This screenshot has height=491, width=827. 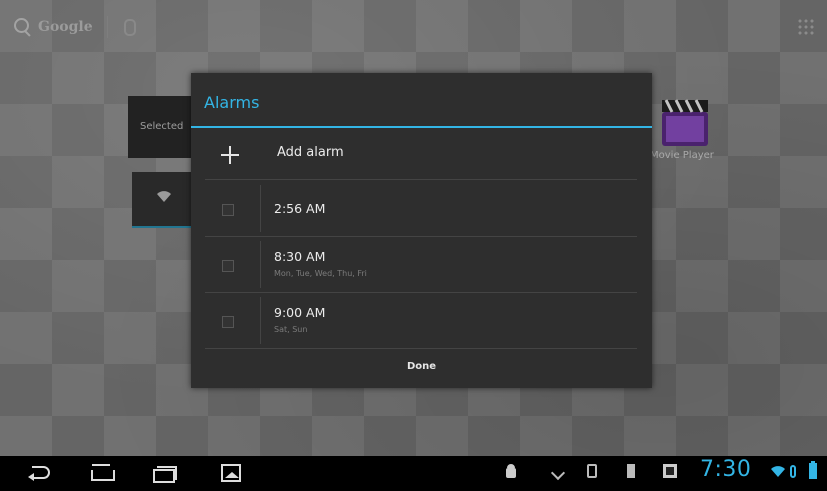 What do you see at coordinates (421, 208) in the screenshot?
I see `alarm-item: 2:56 AM` at bounding box center [421, 208].